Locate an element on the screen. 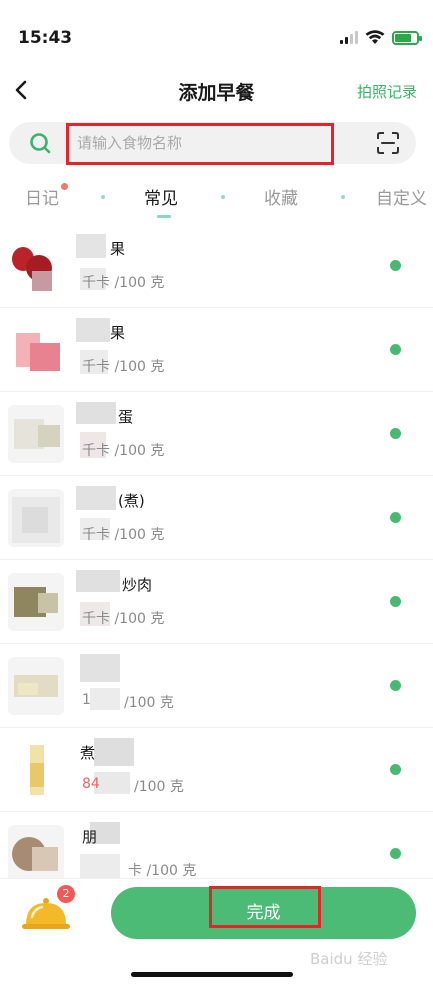  tab-common: 常见 is located at coordinates (161, 196).